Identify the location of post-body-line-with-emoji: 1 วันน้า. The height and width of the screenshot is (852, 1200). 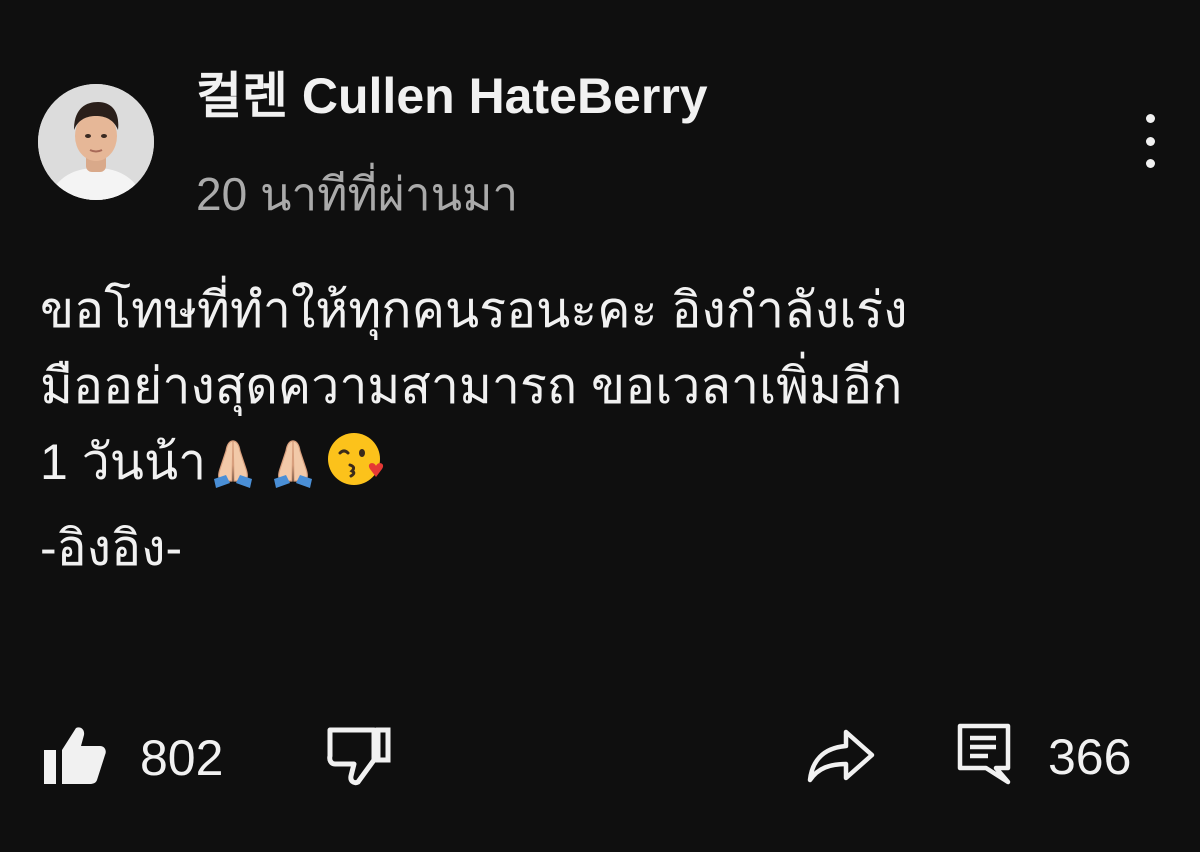
(605, 467).